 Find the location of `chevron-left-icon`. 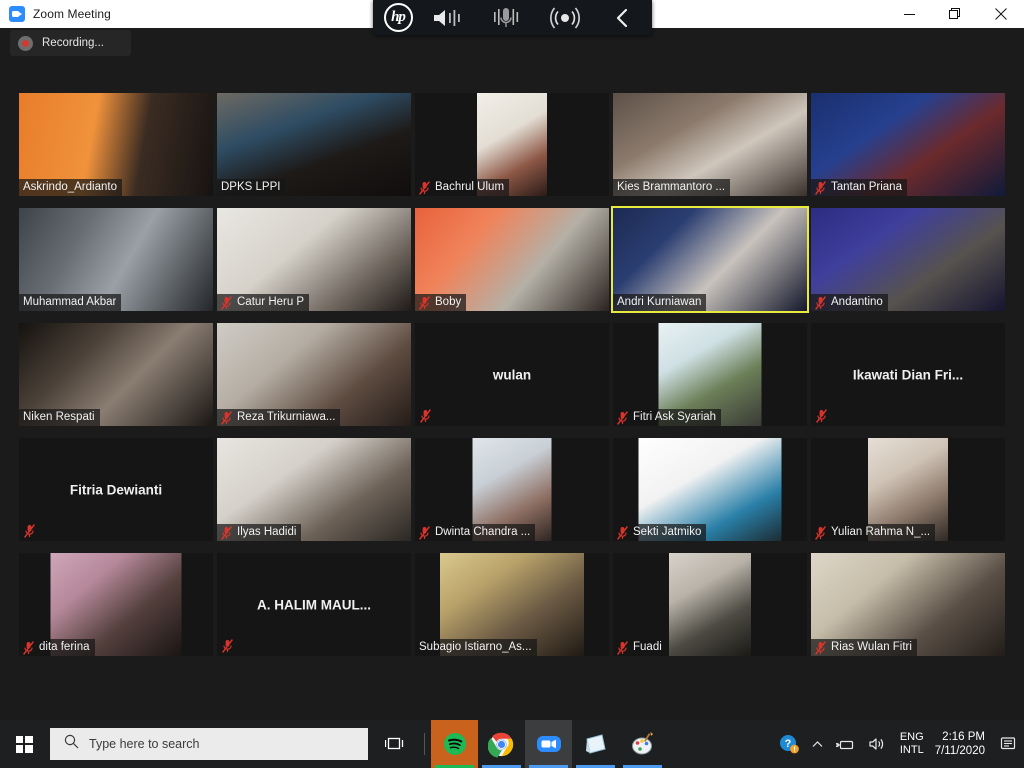

chevron-left-icon is located at coordinates (623, 17).